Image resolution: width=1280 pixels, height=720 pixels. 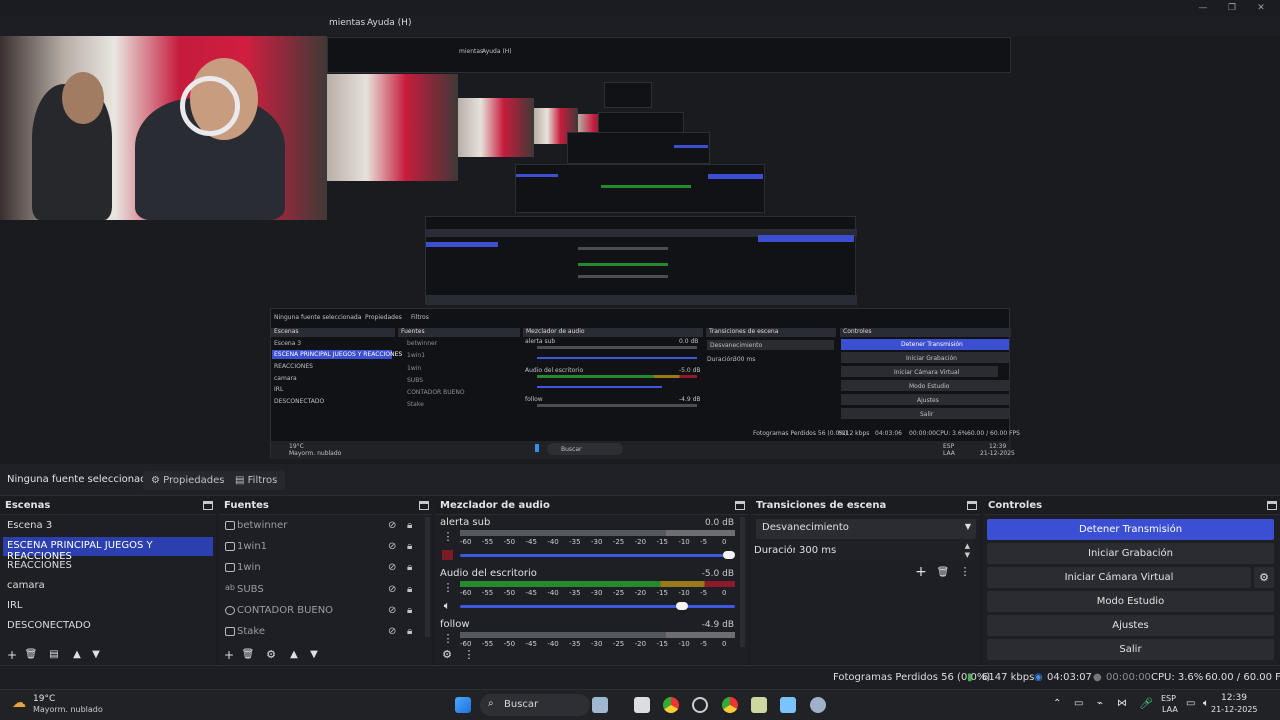 What do you see at coordinates (1261, 8) in the screenshot?
I see `close-button: ✕` at bounding box center [1261, 8].